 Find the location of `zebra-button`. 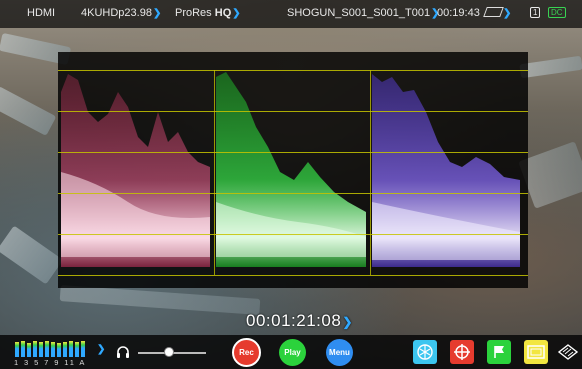

zebra-button is located at coordinates (568, 352).